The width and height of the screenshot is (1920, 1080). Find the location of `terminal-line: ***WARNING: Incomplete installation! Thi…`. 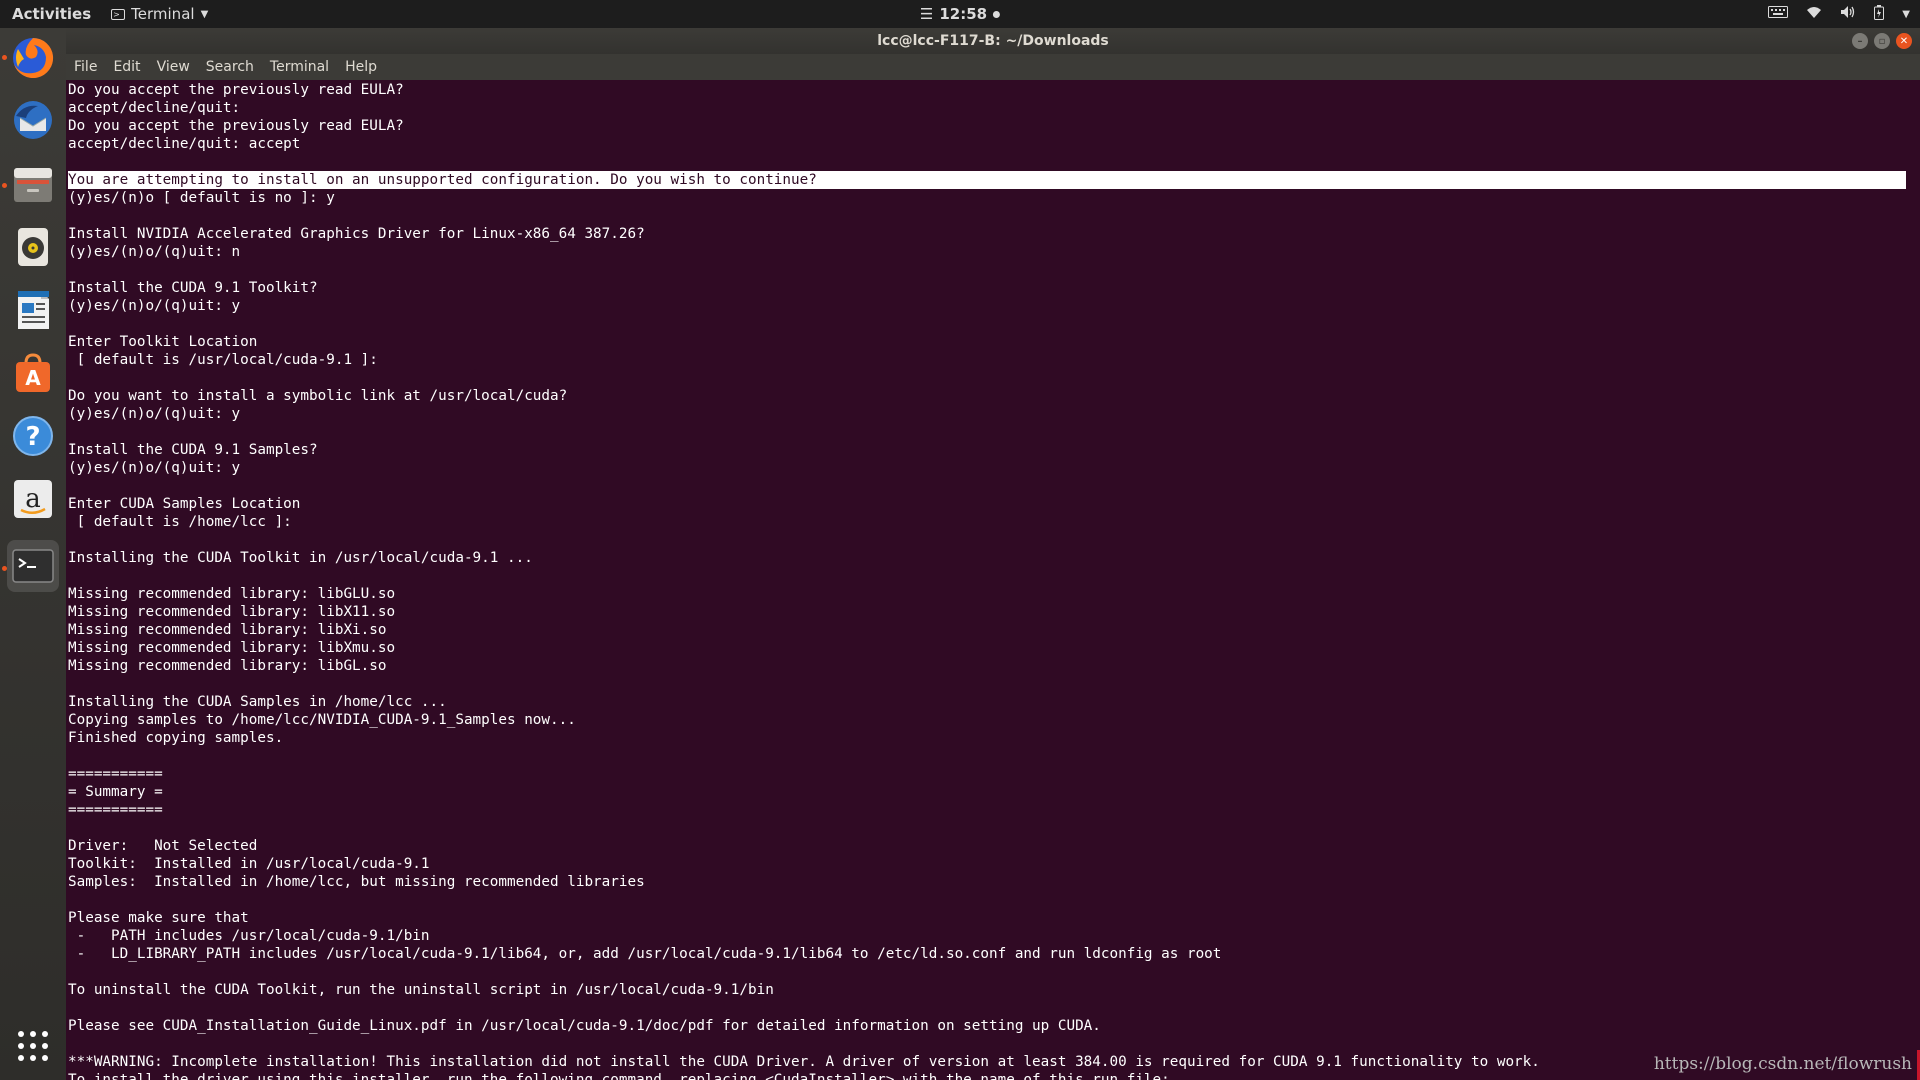

terminal-line: ***WARNING: Incomplete installation! Thi… is located at coordinates (804, 1062).